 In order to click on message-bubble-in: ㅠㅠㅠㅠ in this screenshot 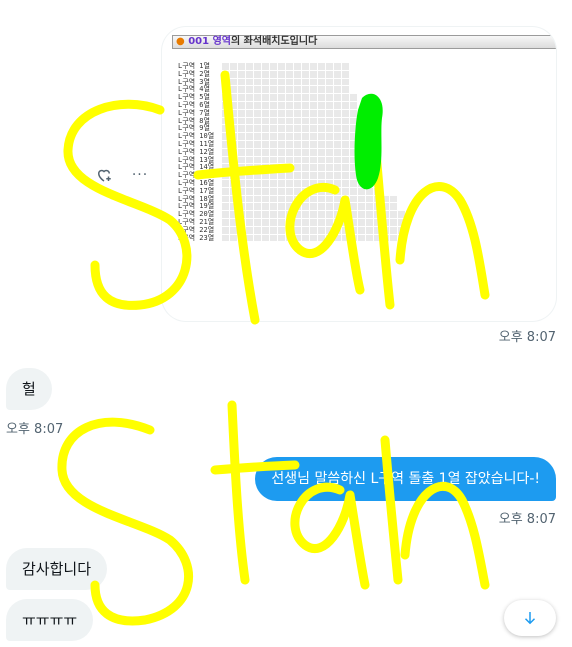, I will do `click(50, 620)`.